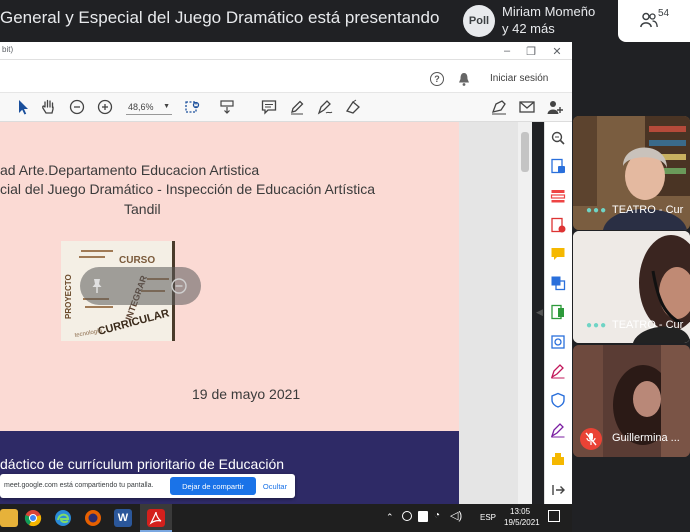  What do you see at coordinates (390, 517) in the screenshot?
I see `tray-chevron-icon: ⌃` at bounding box center [390, 517].